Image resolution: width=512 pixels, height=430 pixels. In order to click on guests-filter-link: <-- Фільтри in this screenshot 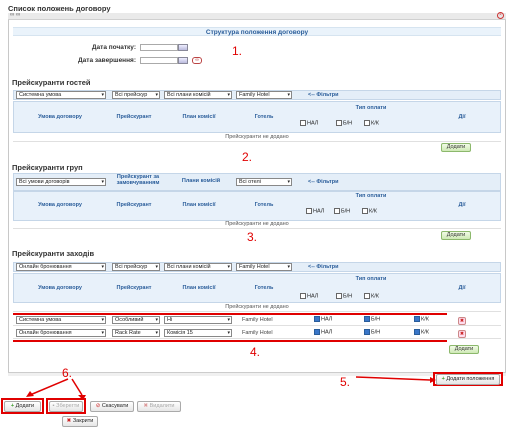, I will do `click(323, 95)`.